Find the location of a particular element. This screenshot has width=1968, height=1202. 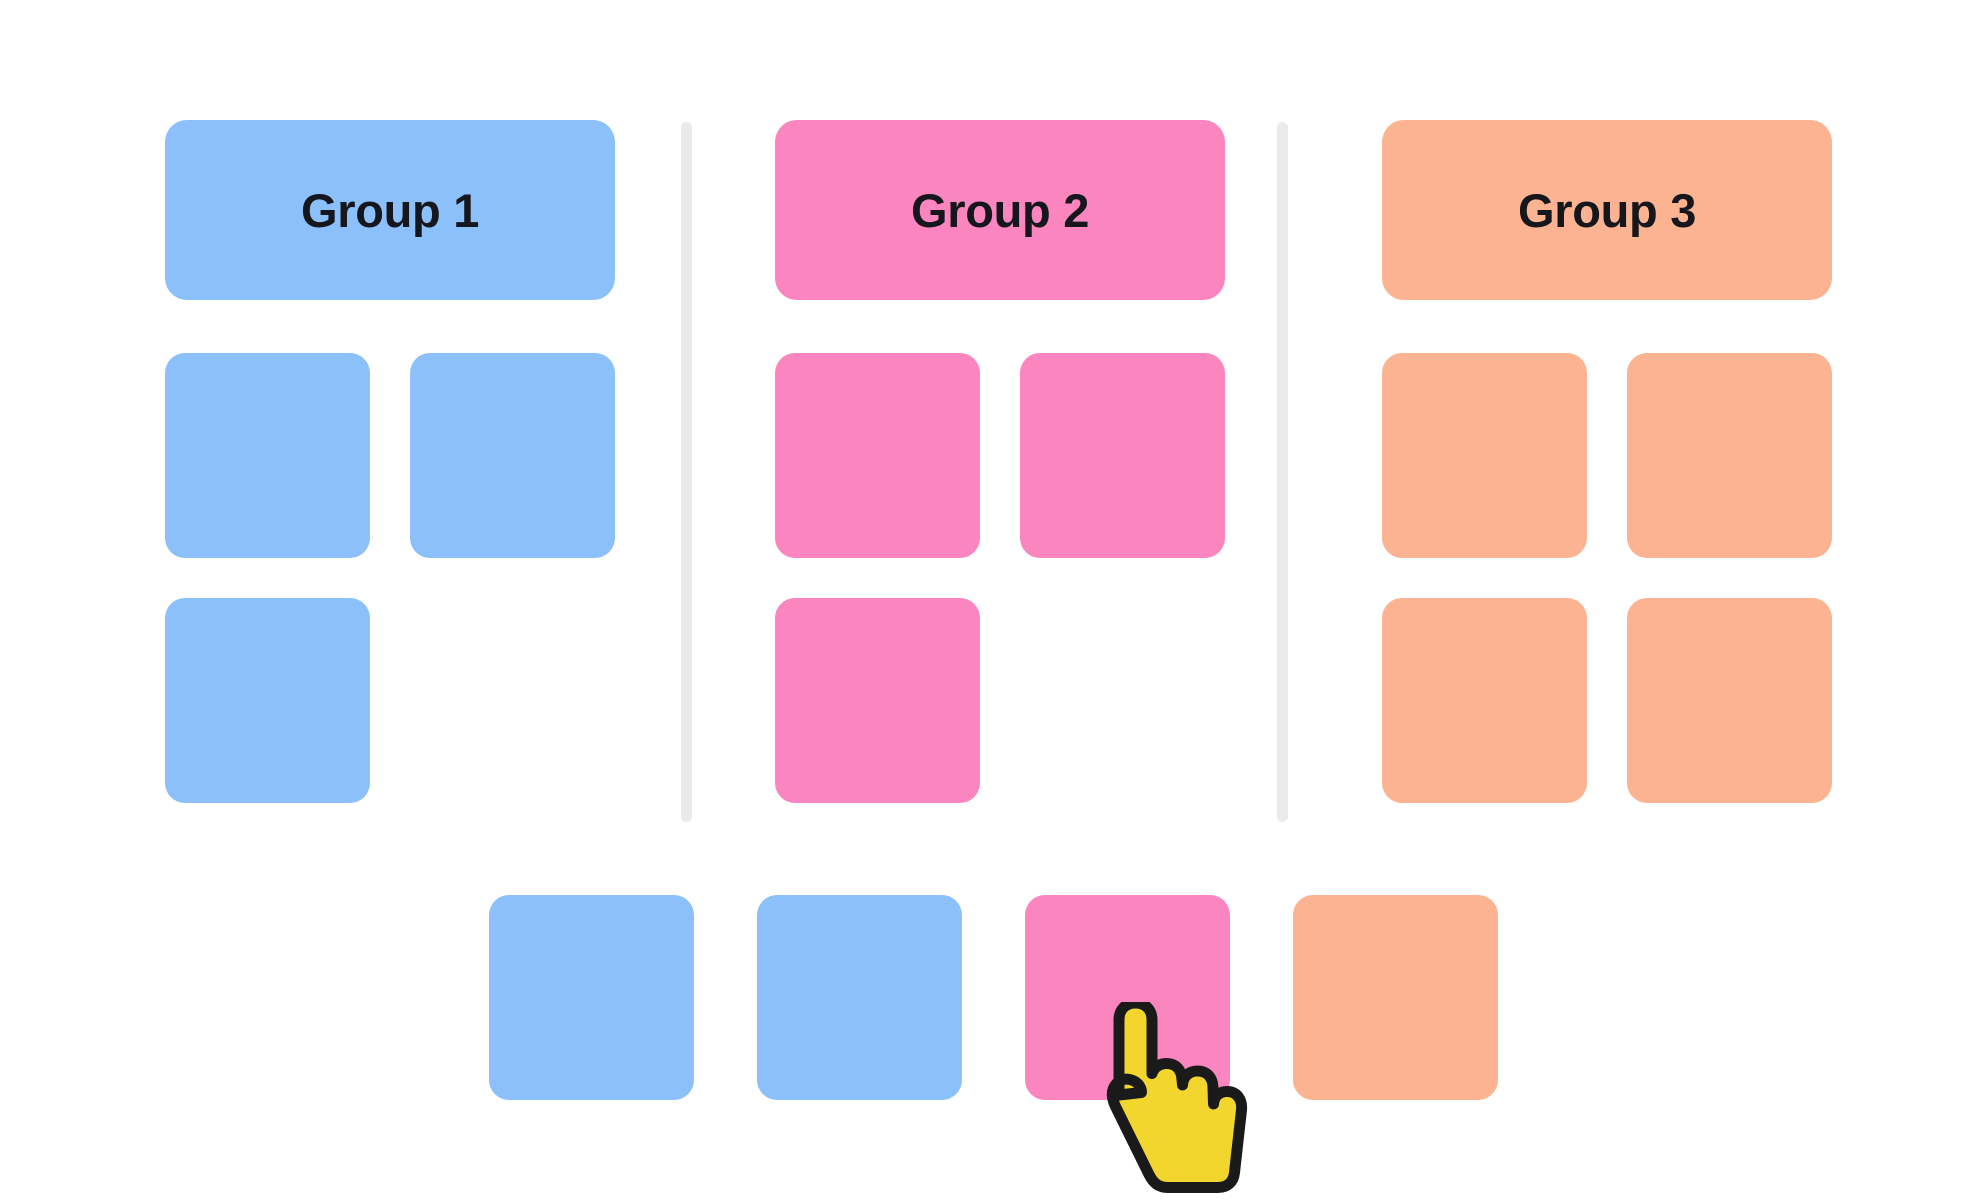

group-header-label-1: Group 1 is located at coordinates (390, 210).